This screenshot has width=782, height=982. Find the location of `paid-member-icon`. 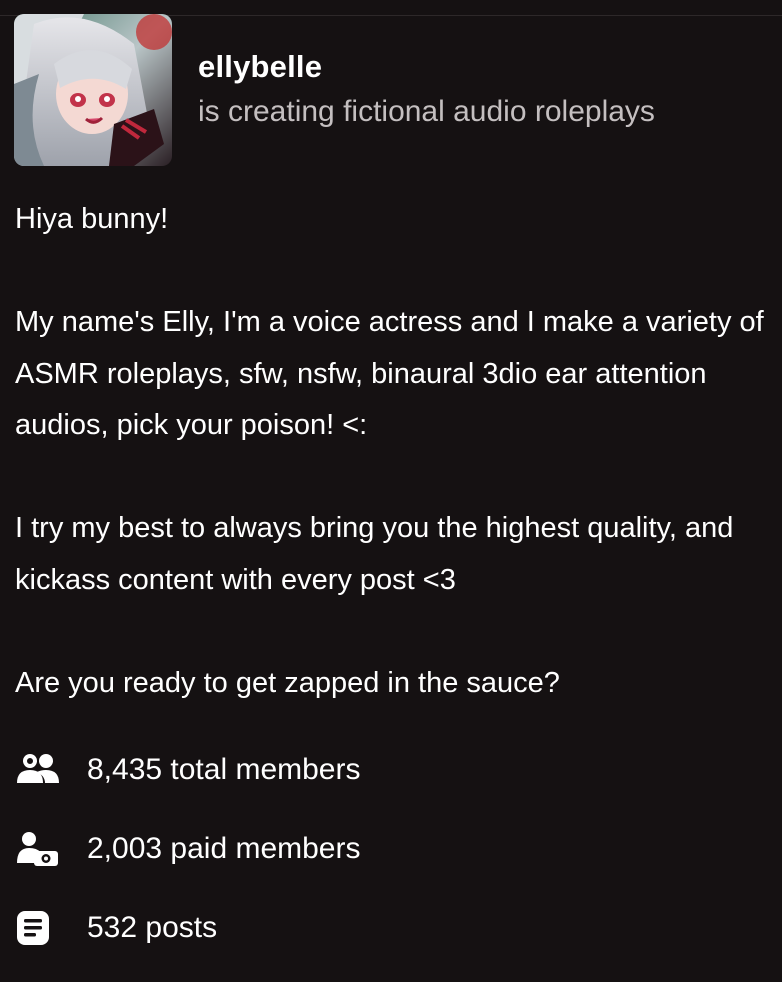

paid-member-icon is located at coordinates (38, 849).